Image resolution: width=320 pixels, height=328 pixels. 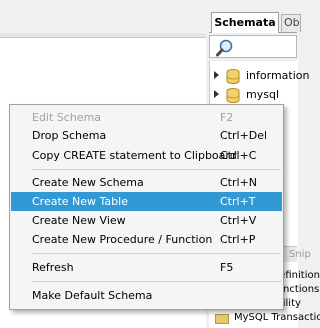 What do you see at coordinates (227, 267) in the screenshot?
I see `menu-item-shortcut: F5` at bounding box center [227, 267].